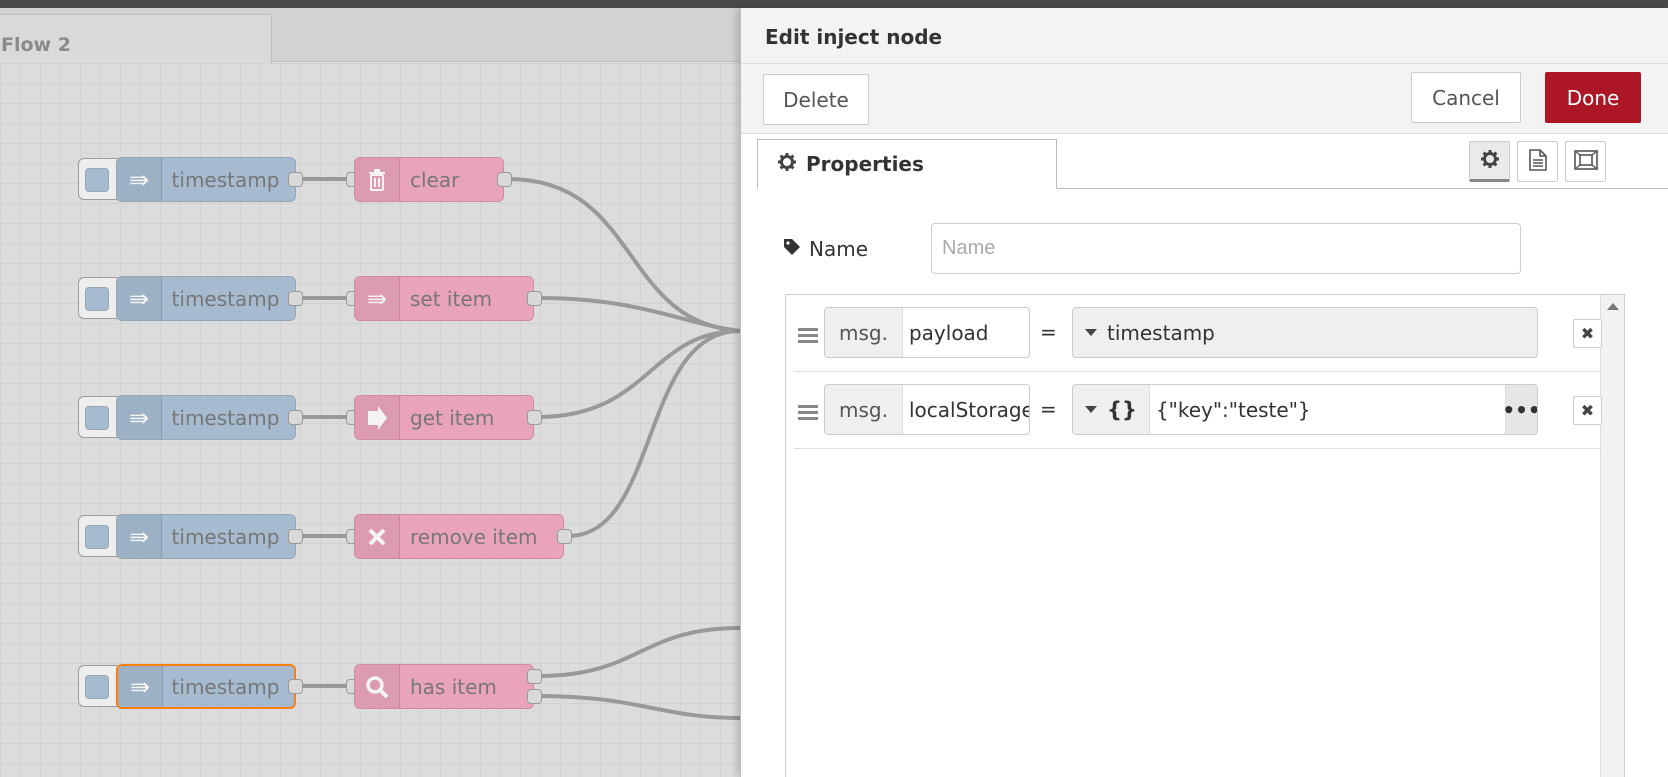 Image resolution: width=1668 pixels, height=777 pixels. I want to click on expand-editor-button: •••, so click(1519, 409).